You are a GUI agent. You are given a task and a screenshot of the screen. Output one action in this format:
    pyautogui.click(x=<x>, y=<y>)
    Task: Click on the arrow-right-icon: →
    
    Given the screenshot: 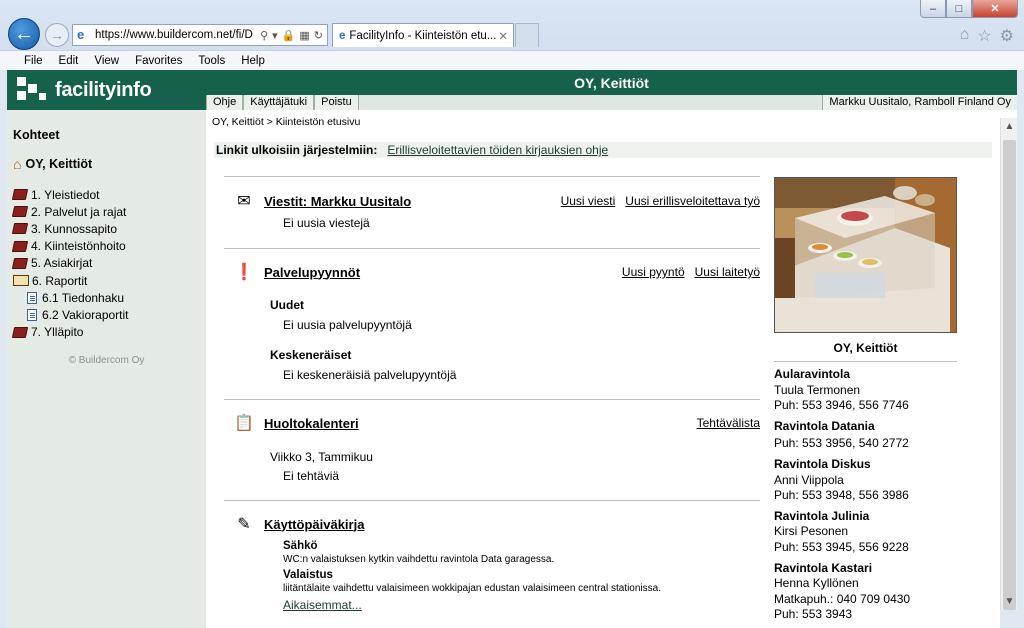 What is the action you would take?
    pyautogui.click(x=57, y=35)
    